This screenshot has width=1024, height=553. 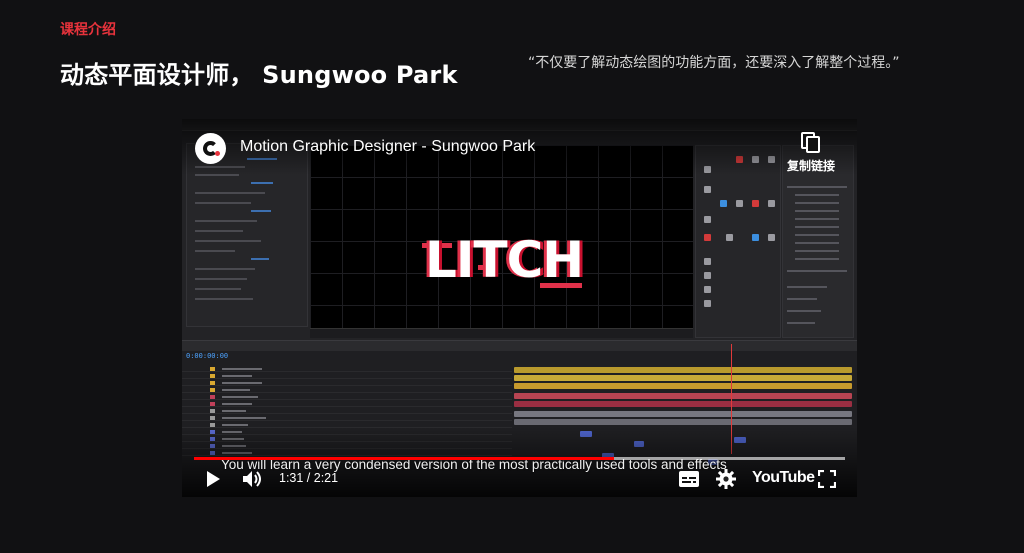 What do you see at coordinates (729, 458) in the screenshot?
I see `progress-buffered` at bounding box center [729, 458].